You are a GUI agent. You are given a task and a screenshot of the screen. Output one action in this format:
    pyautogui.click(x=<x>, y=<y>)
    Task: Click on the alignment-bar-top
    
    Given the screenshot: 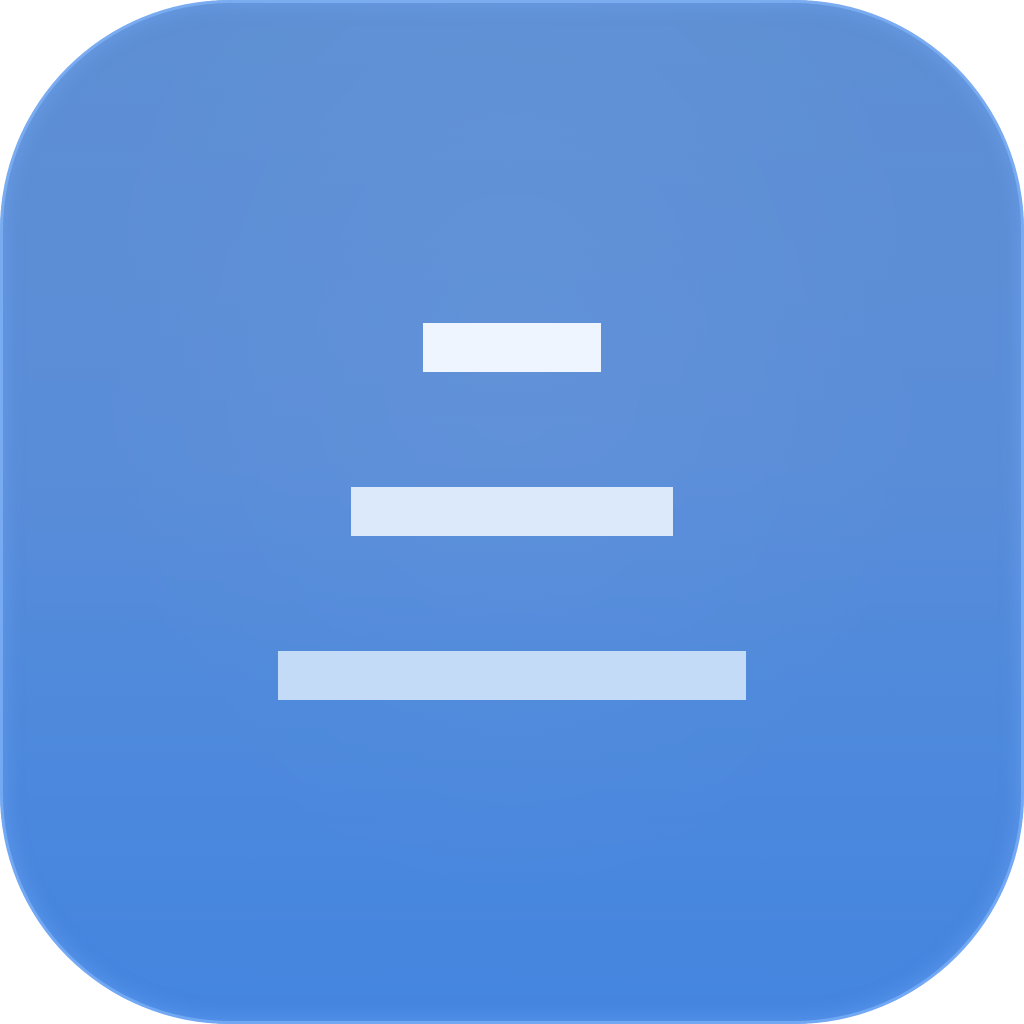 What is the action you would take?
    pyautogui.click(x=512, y=347)
    